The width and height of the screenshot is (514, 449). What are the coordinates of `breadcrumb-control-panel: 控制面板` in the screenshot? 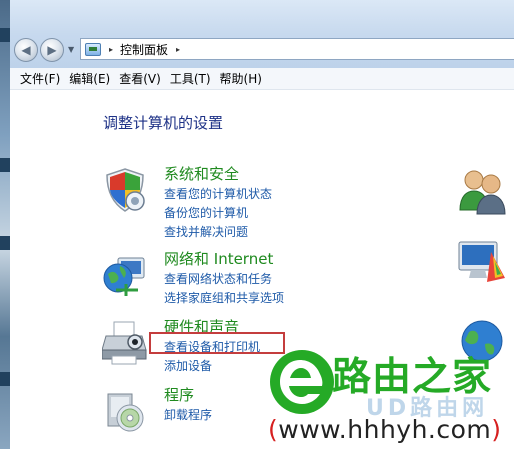 It's located at (144, 49).